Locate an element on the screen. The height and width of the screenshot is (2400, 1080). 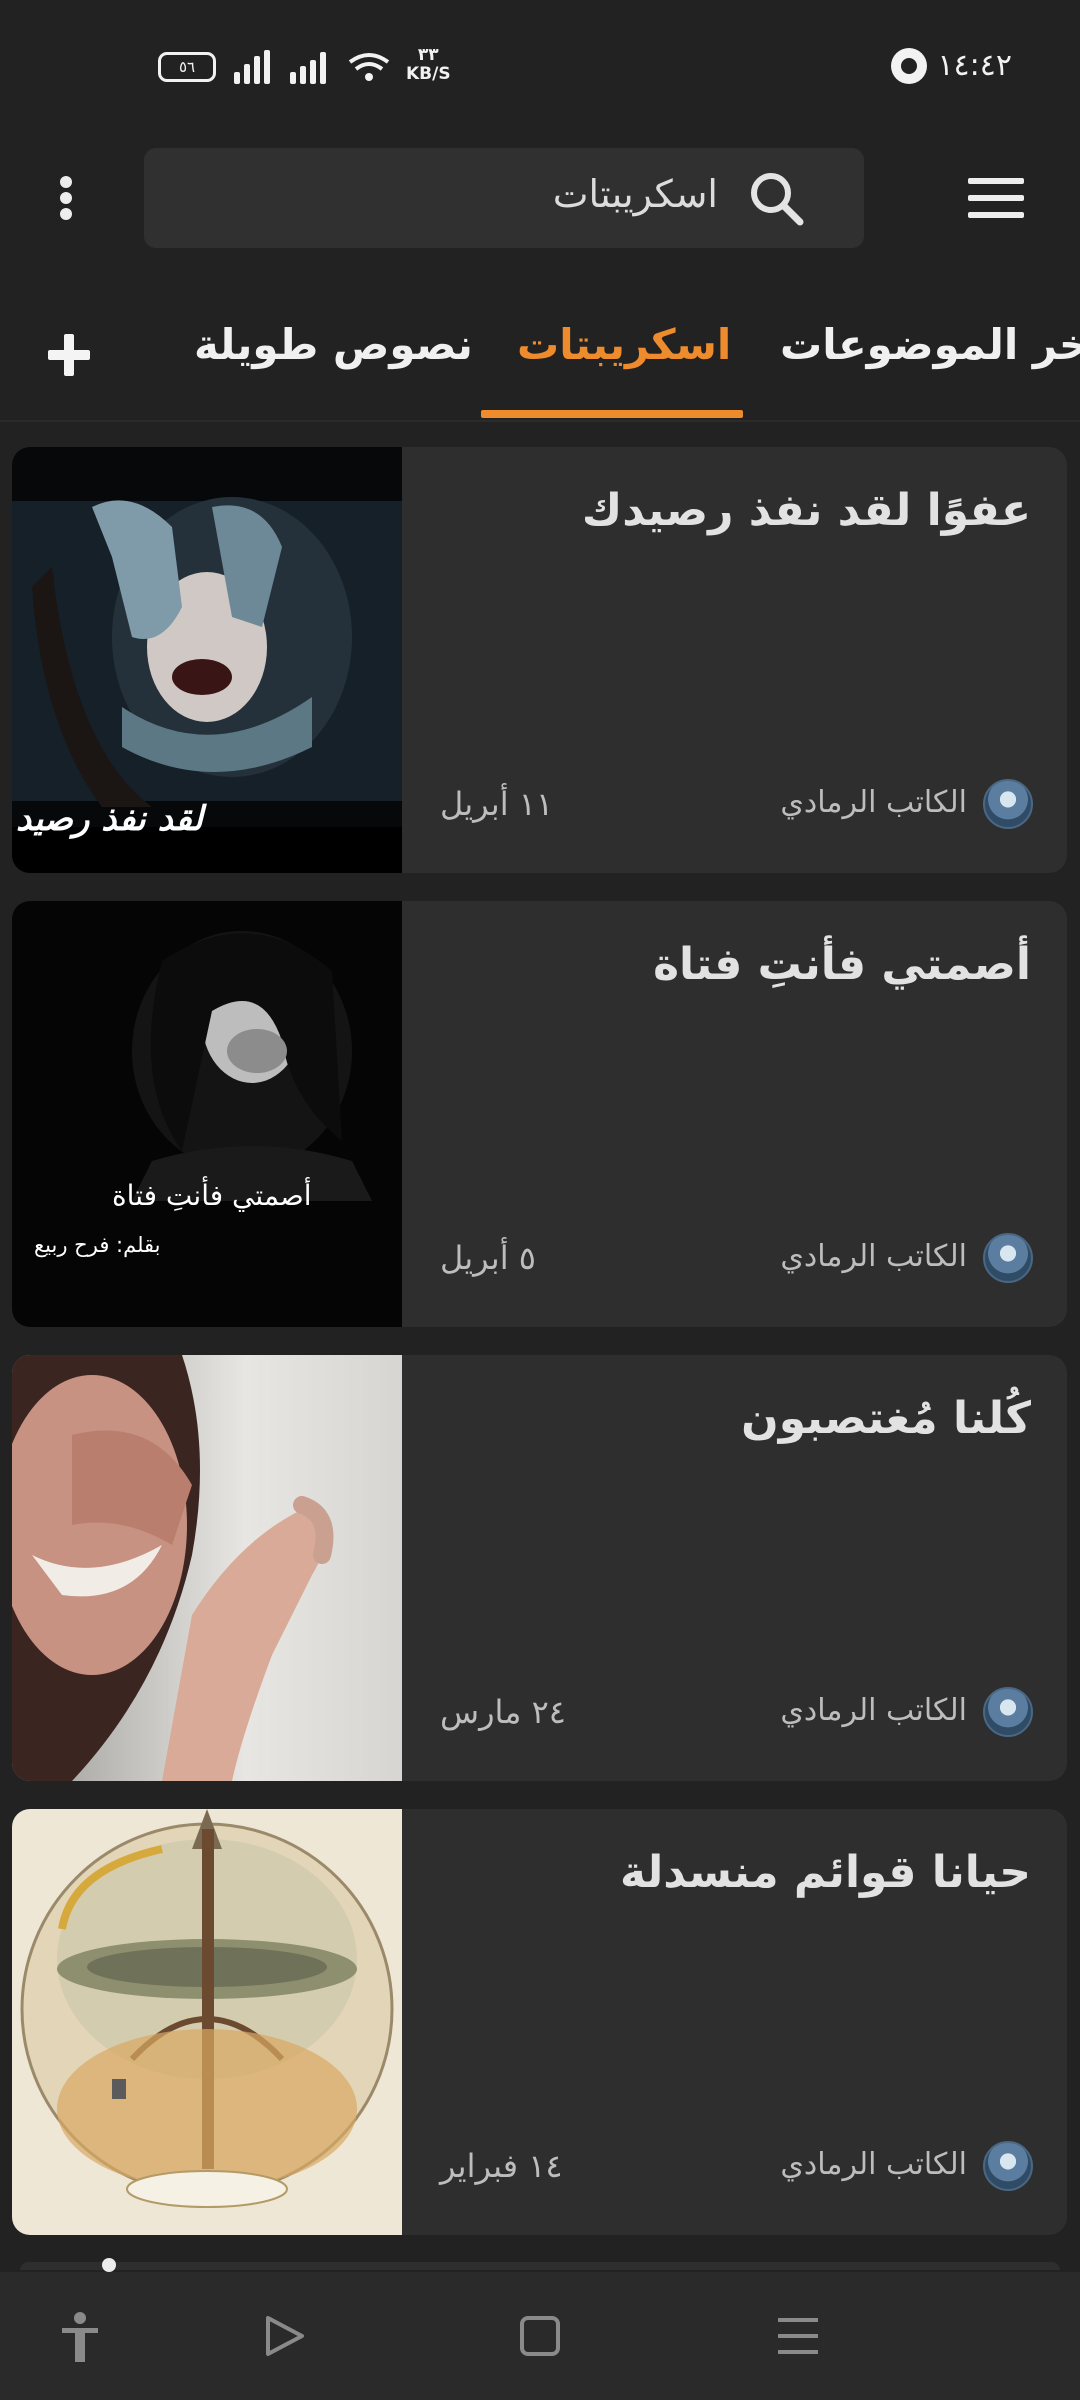
network-speed-unit: KB/S is located at coordinates (428, 74).